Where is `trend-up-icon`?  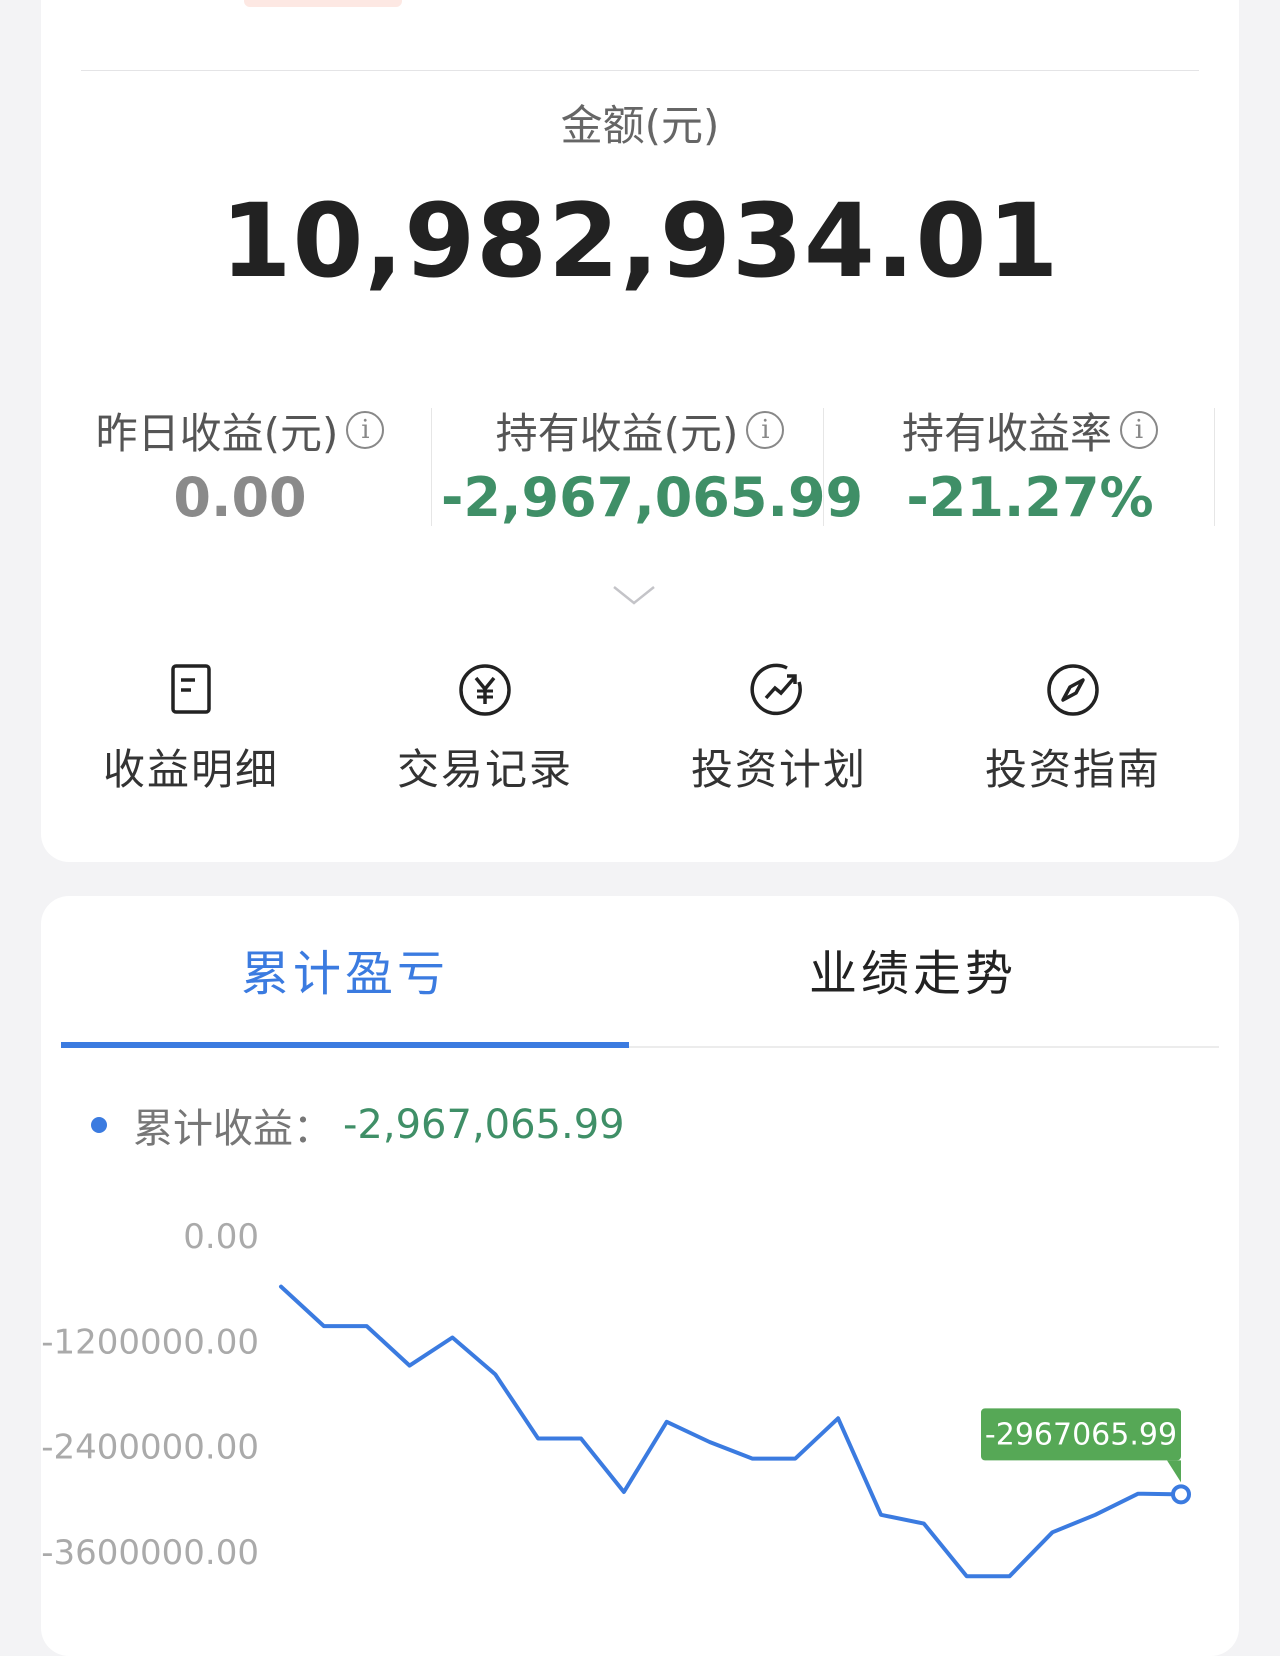
trend-up-icon is located at coordinates (779, 690).